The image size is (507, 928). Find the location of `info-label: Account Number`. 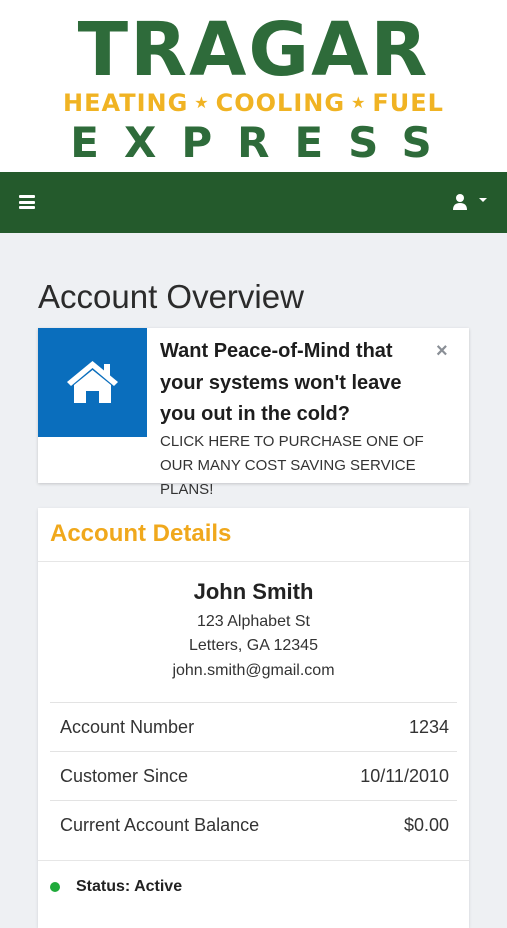

info-label: Account Number is located at coordinates (127, 727).